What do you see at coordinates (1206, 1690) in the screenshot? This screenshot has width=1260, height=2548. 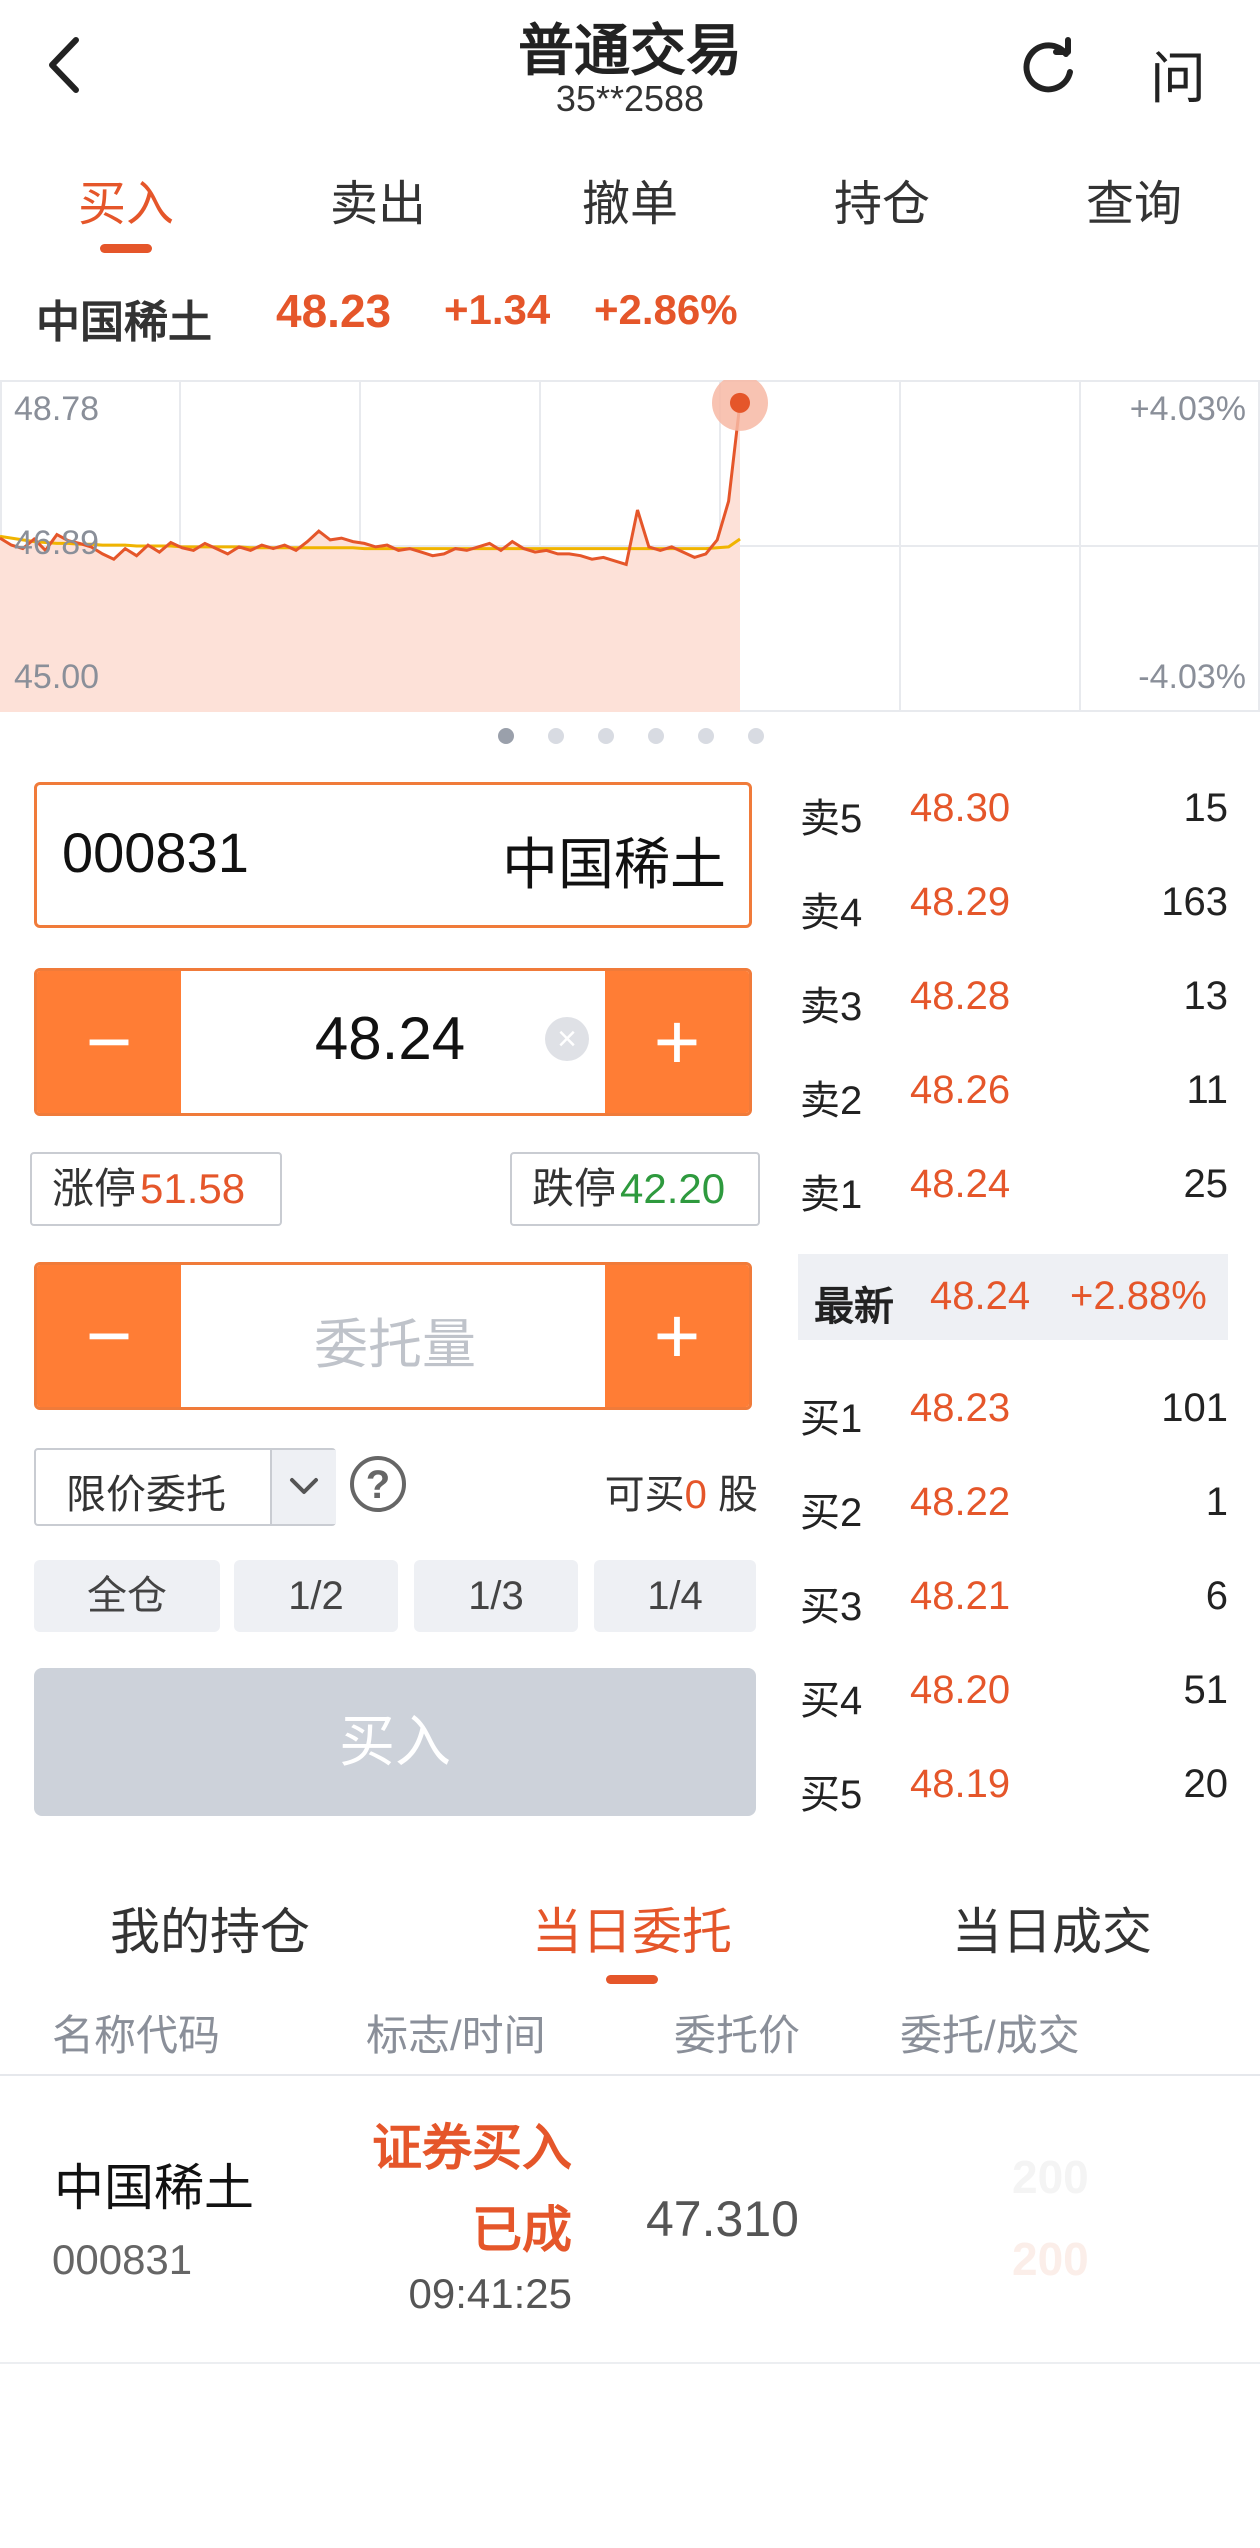 I see `bid-volume: 51` at bounding box center [1206, 1690].